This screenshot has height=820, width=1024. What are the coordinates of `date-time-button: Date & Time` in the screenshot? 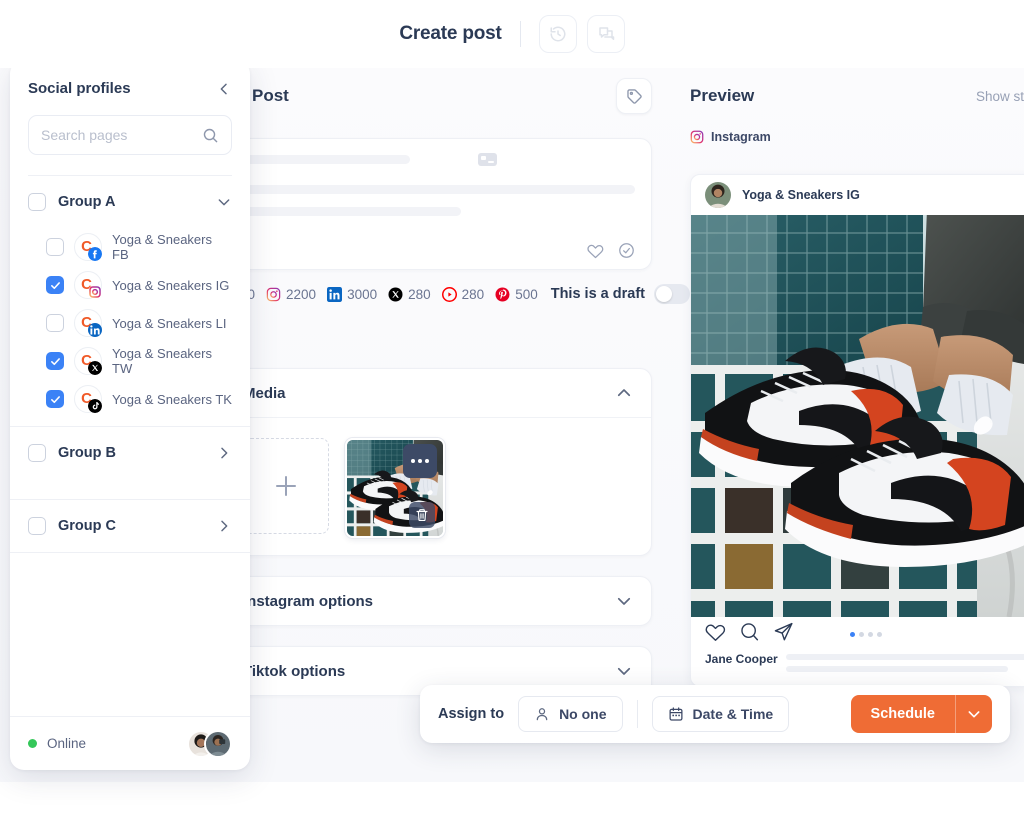 It's located at (720, 714).